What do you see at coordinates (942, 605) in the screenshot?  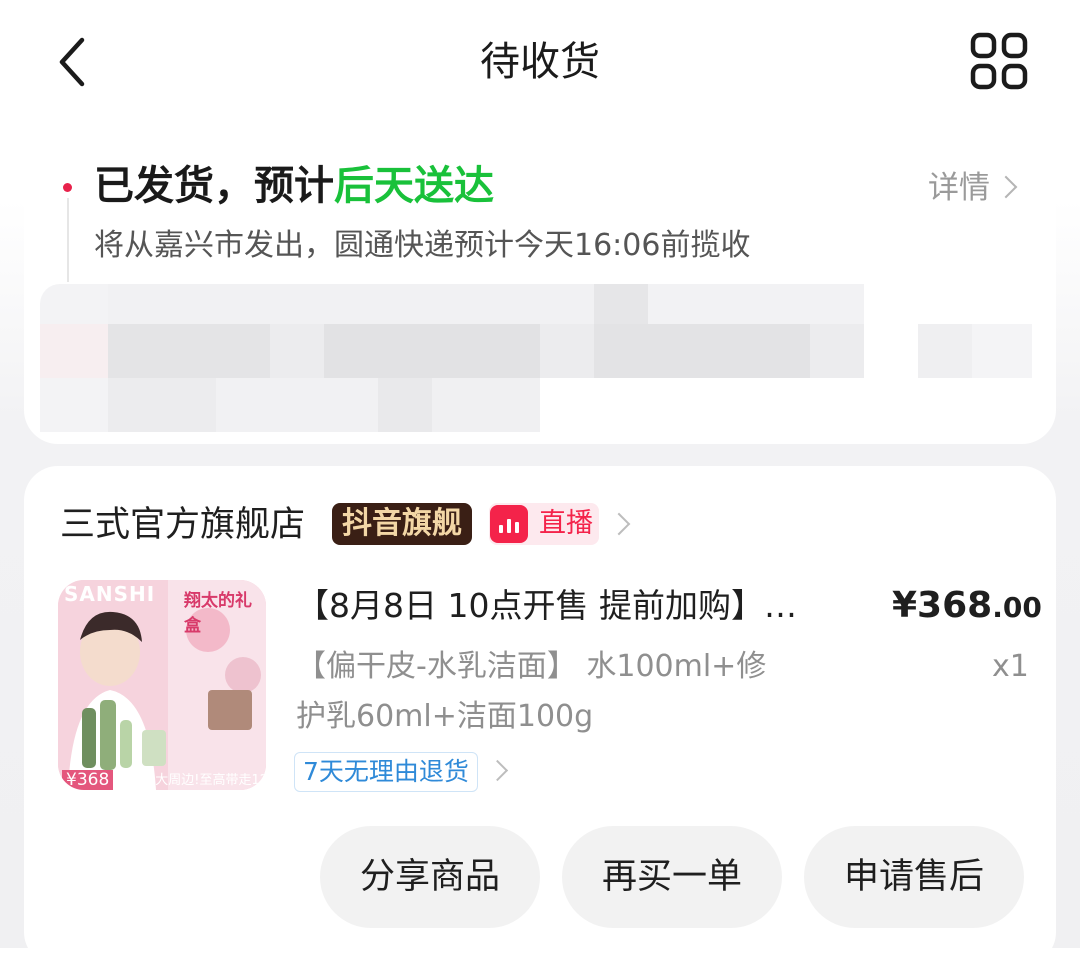 I see `price-main: ¥368` at bounding box center [942, 605].